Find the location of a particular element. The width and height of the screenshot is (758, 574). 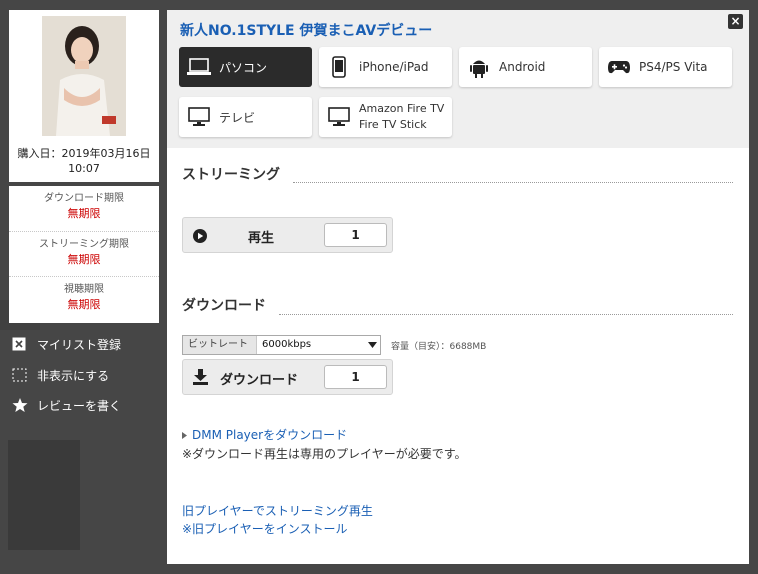

modal-title: 新人NO.1STYLE 伊賀まこAVデビュー is located at coordinates (306, 31).